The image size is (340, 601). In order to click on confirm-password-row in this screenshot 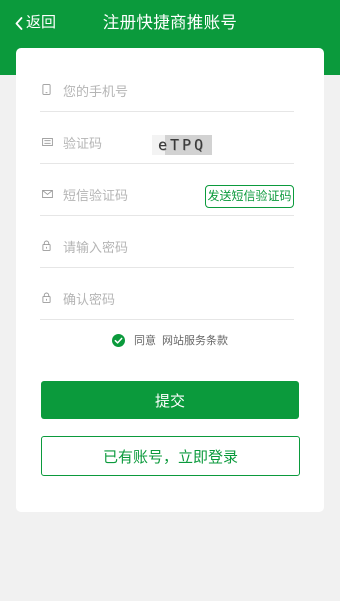, I will do `click(167, 294)`.